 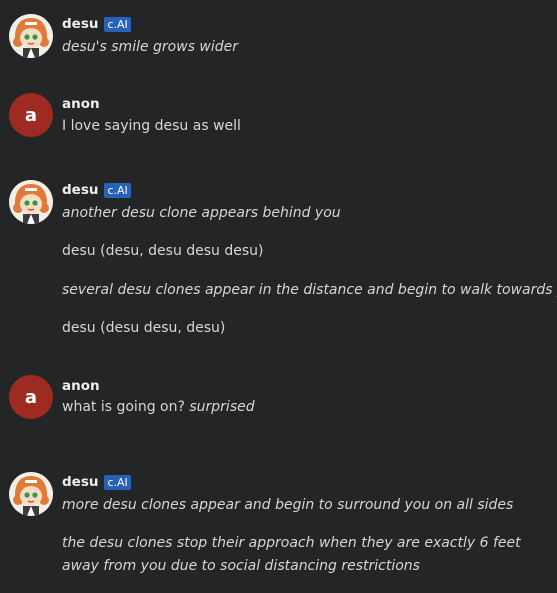 I want to click on message-text-row: what is going on? surprised, so click(x=158, y=407).